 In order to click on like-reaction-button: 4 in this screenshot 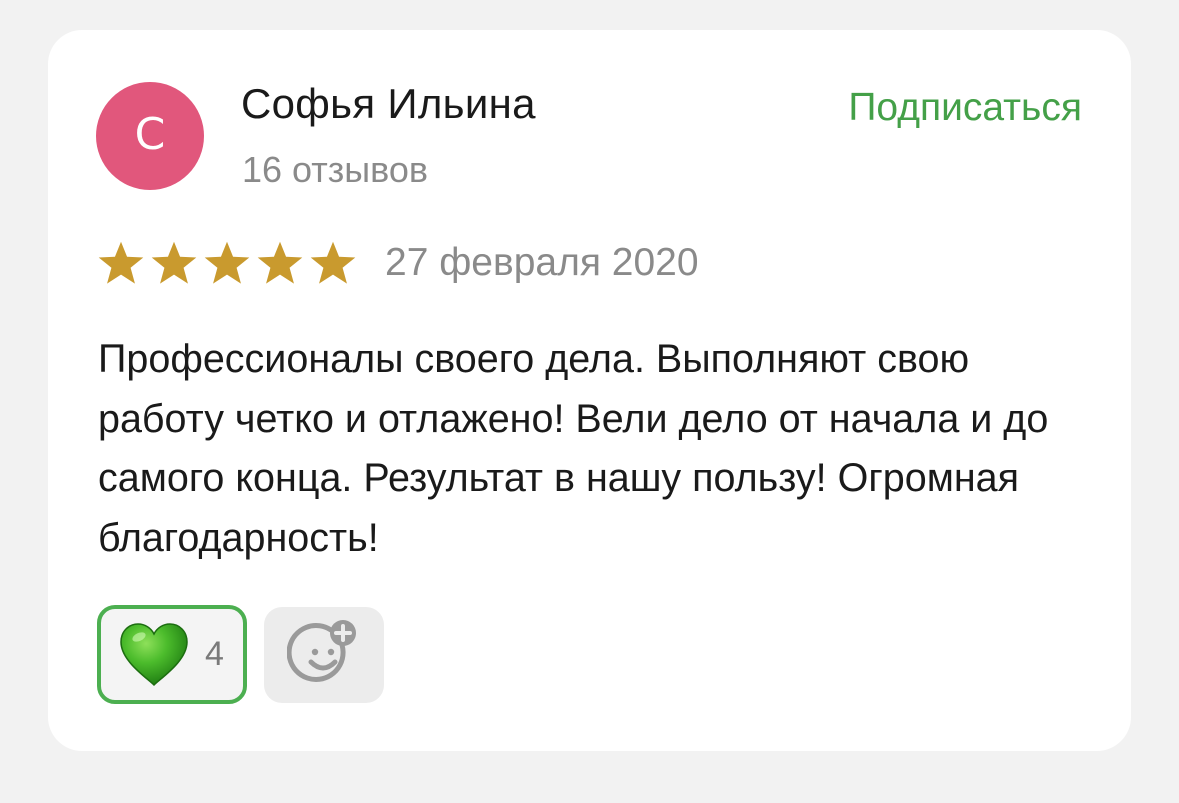, I will do `click(172, 654)`.